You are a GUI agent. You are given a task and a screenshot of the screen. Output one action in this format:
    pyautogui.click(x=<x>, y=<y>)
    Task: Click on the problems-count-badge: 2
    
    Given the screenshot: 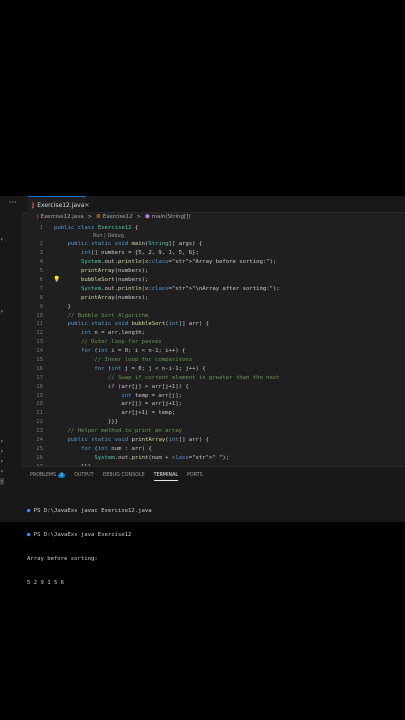 What is the action you would take?
    pyautogui.click(x=62, y=475)
    